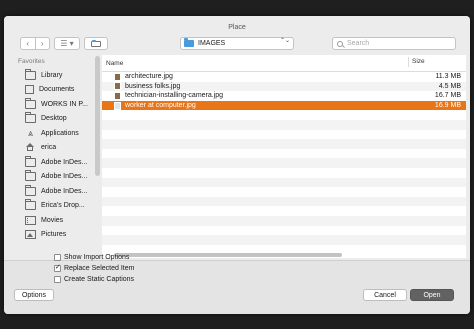 This screenshot has height=329, width=474. Describe the element at coordinates (42, 43) in the screenshot. I see `forward-button: ›` at that location.